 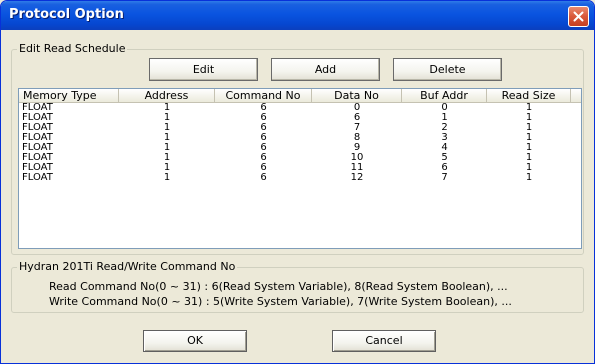 What do you see at coordinates (300, 178) in the screenshot?
I see `table-row: FLOAT 1 6 12 7 1` at bounding box center [300, 178].